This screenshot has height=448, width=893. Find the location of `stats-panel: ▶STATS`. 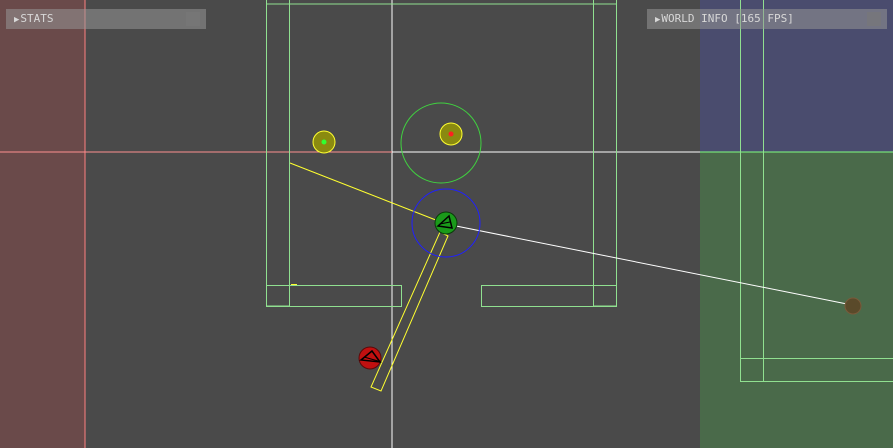

stats-panel: ▶STATS is located at coordinates (106, 19).